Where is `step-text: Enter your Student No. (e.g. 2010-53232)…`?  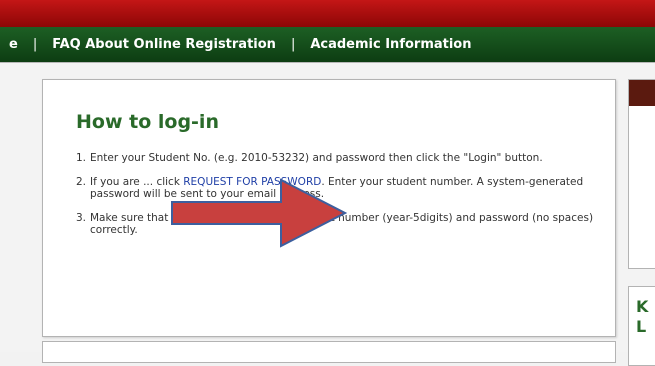 step-text: Enter your Student No. (e.g. 2010-53232)… is located at coordinates (316, 158).